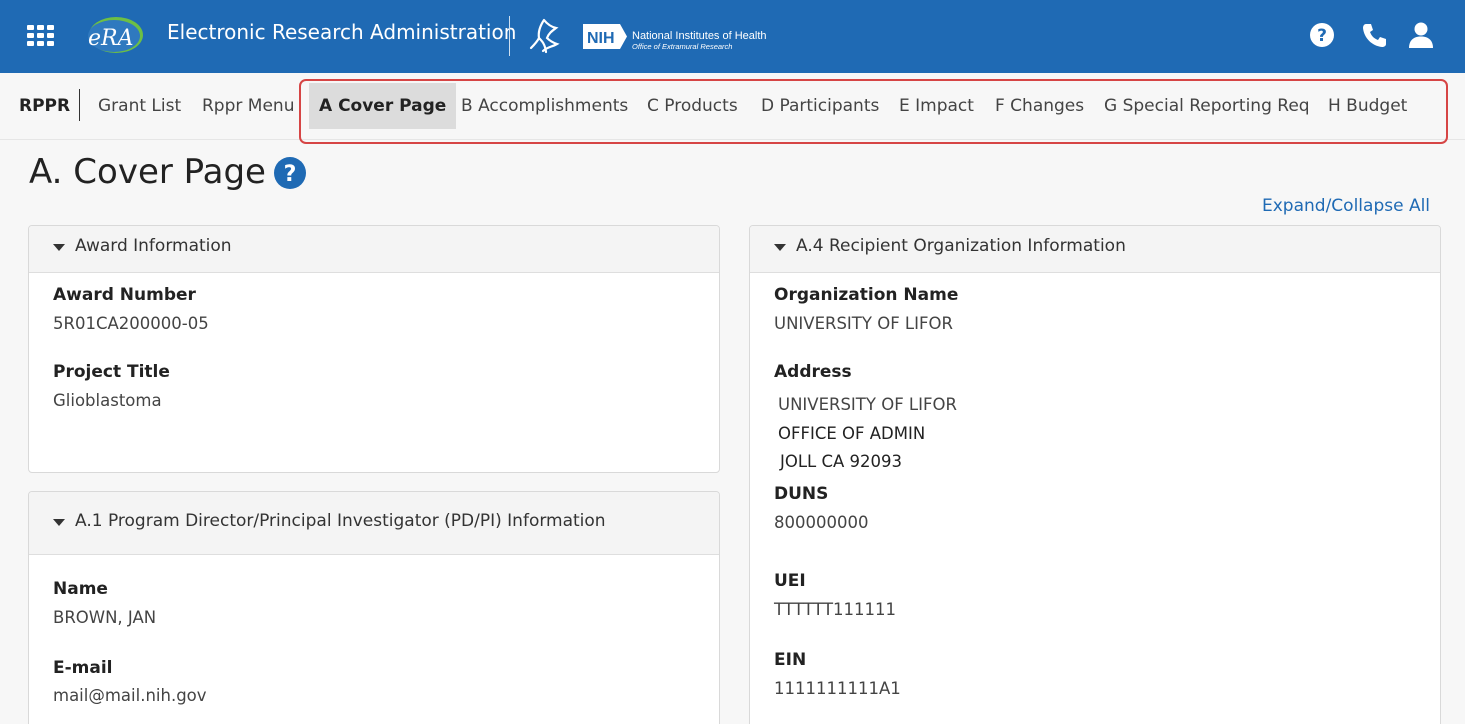  Describe the element at coordinates (131, 323) in the screenshot. I see `award-number-value: 5R01CA200000-05` at that location.